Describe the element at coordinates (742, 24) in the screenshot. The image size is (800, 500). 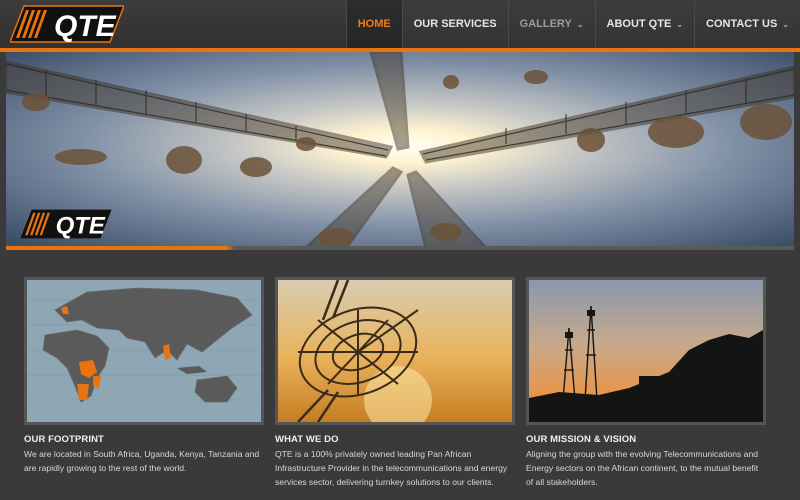
I see `nav-contact-us-label: CONTACT US` at that location.